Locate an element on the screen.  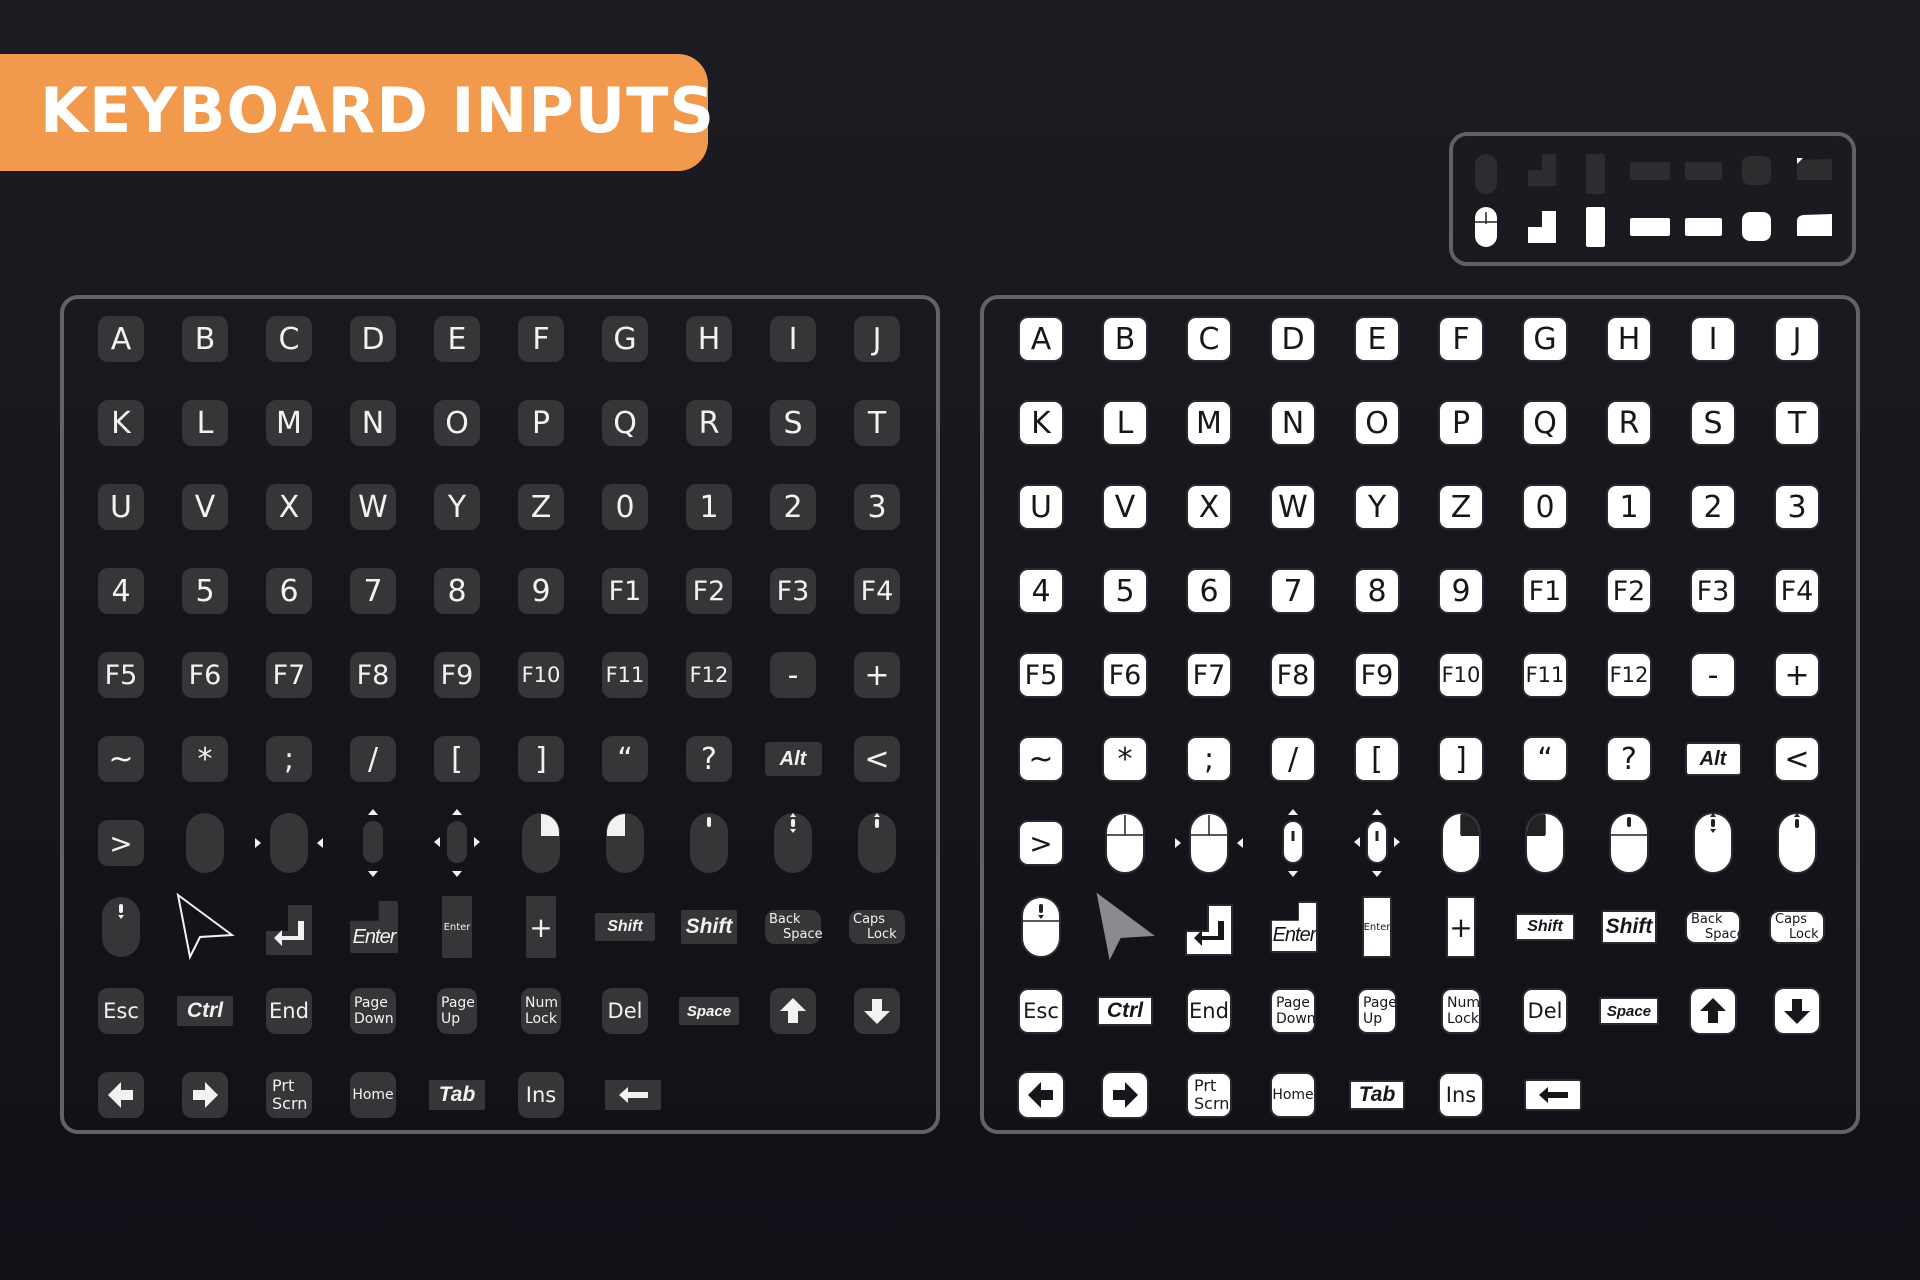
light-key-3-4: W is located at coordinates (1293, 507).